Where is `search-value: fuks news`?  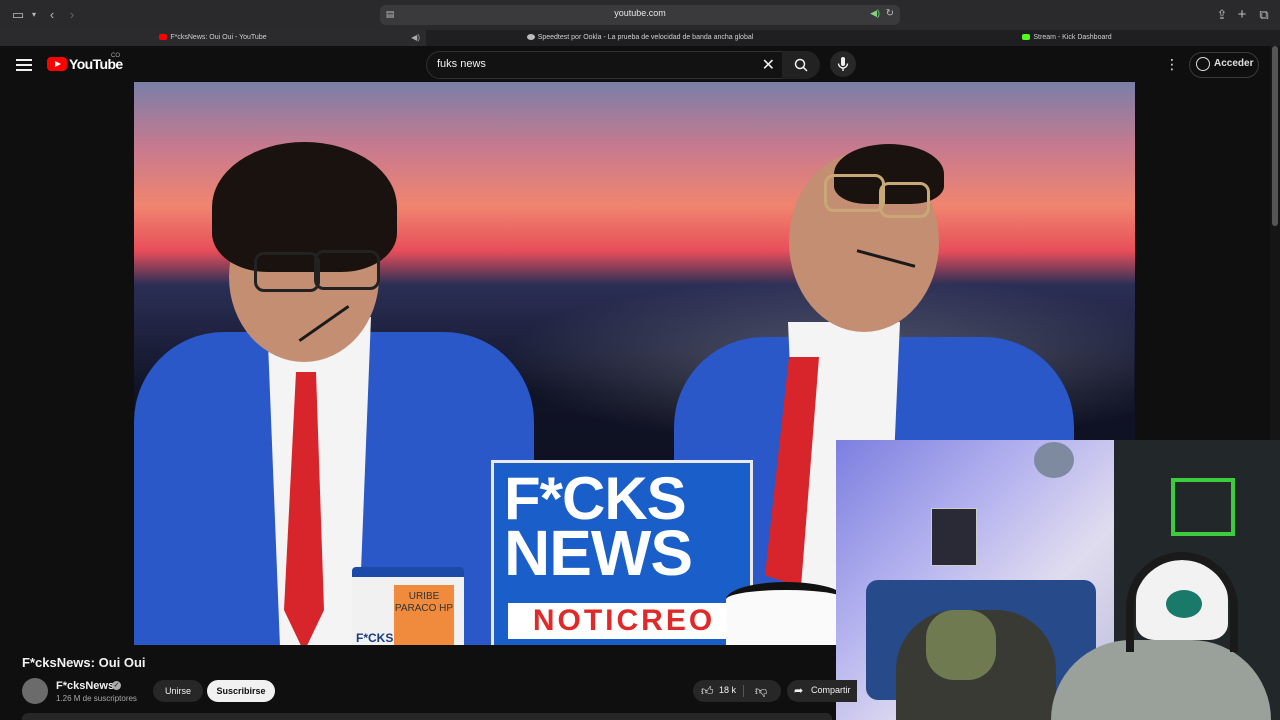 search-value: fuks news is located at coordinates (461, 64).